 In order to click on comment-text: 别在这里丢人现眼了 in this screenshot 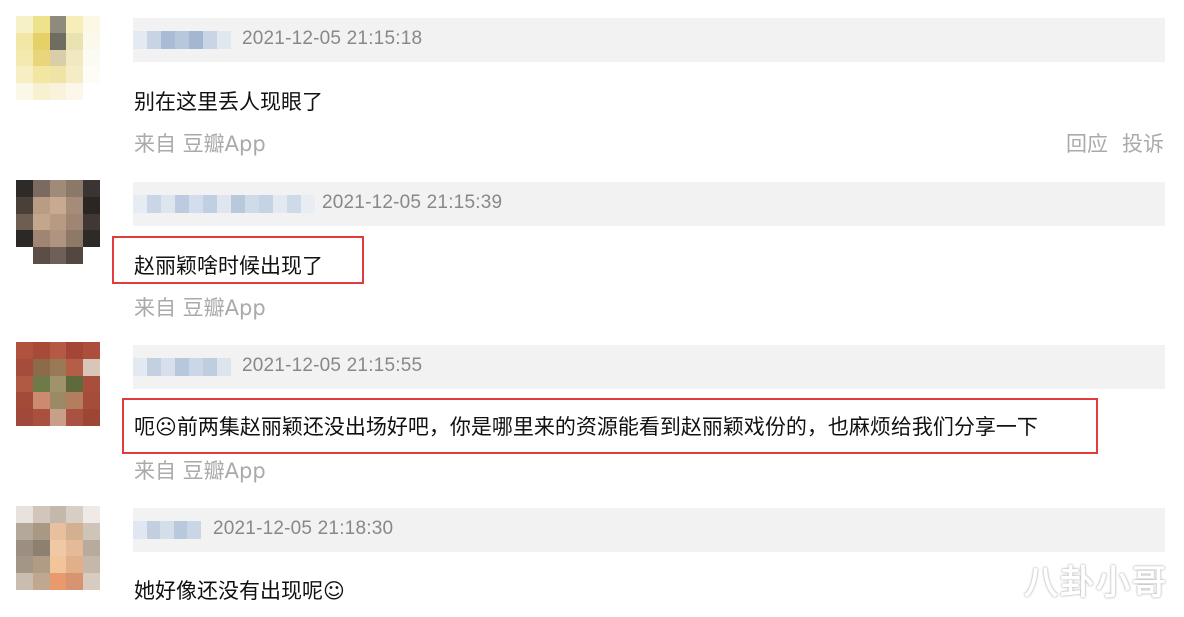, I will do `click(228, 102)`.